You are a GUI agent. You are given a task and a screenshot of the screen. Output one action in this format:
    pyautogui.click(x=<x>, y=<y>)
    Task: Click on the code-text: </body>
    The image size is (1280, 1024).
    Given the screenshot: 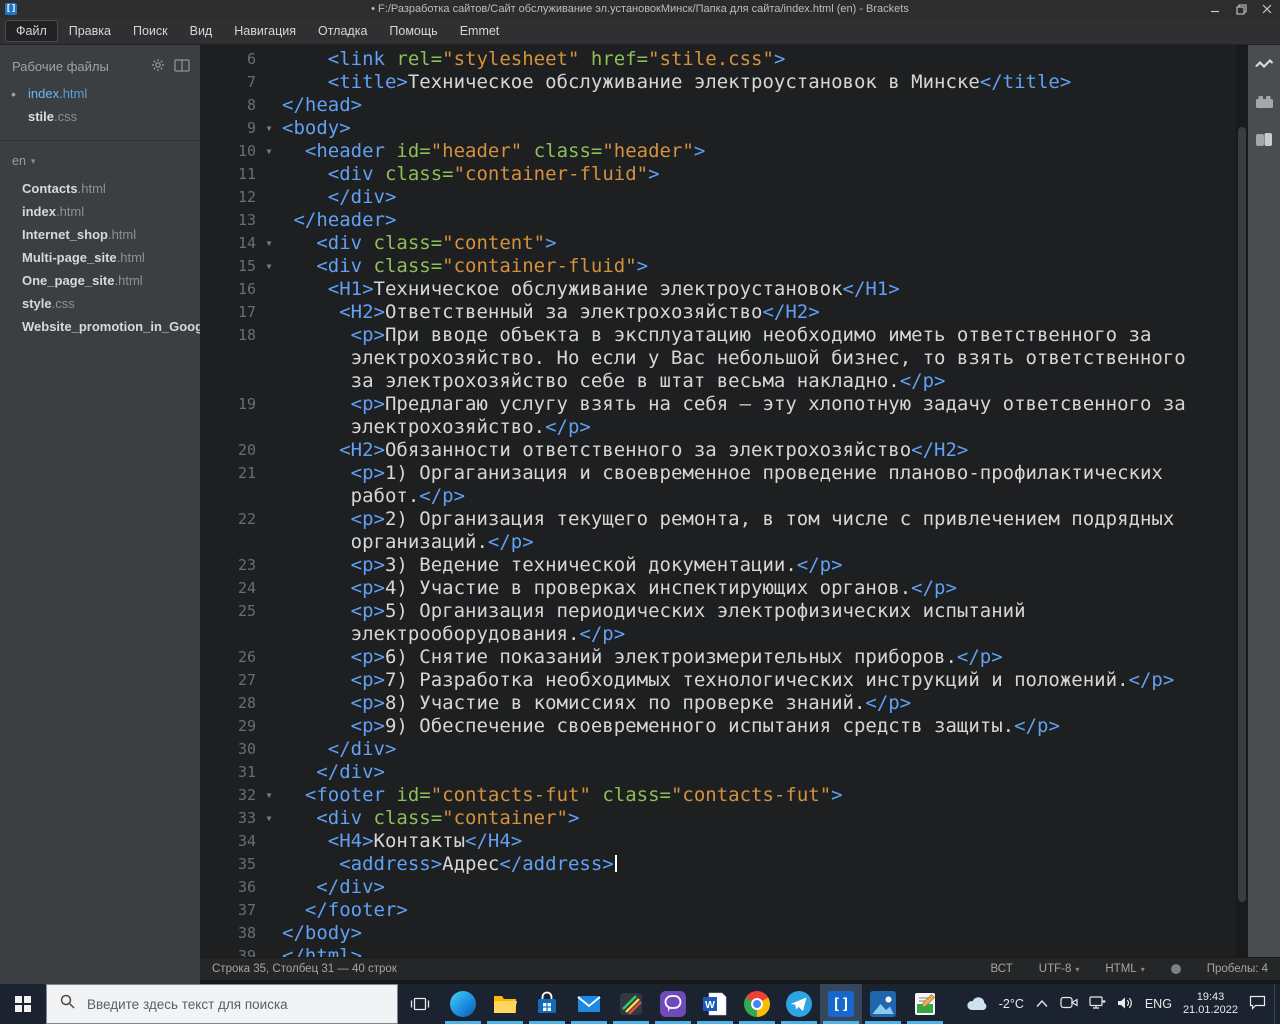 What is the action you would take?
    pyautogui.click(x=759, y=933)
    